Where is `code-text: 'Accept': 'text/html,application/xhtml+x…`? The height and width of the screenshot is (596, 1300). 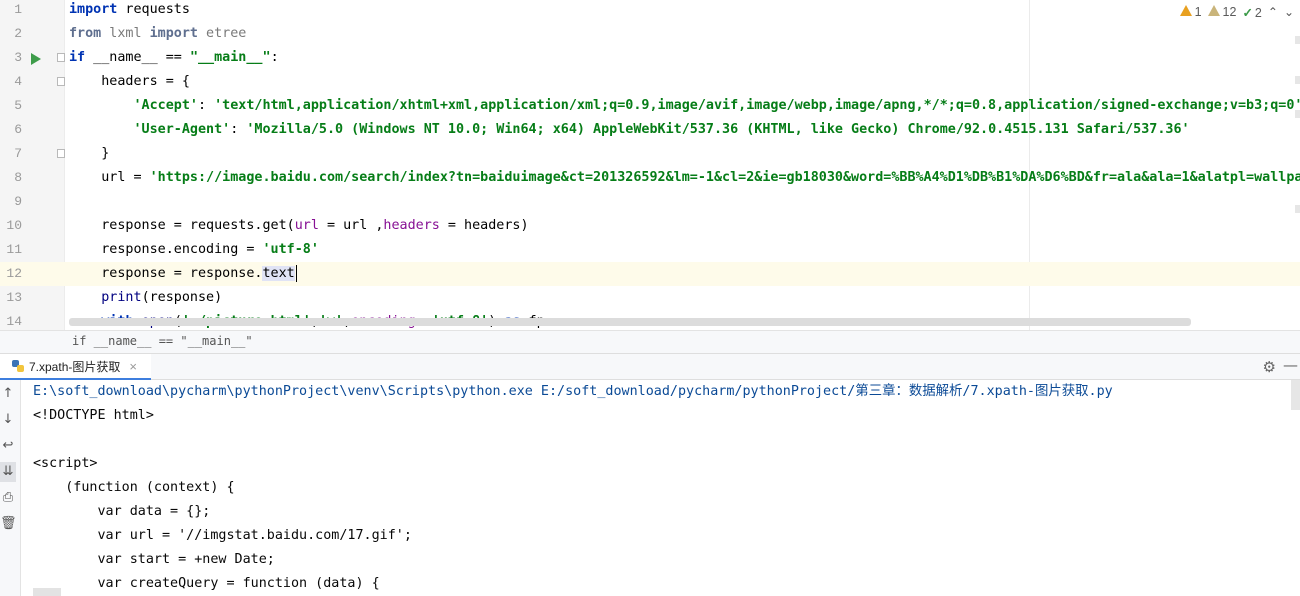 code-text: 'Accept': 'text/html,application/xhtml+x… is located at coordinates (684, 106).